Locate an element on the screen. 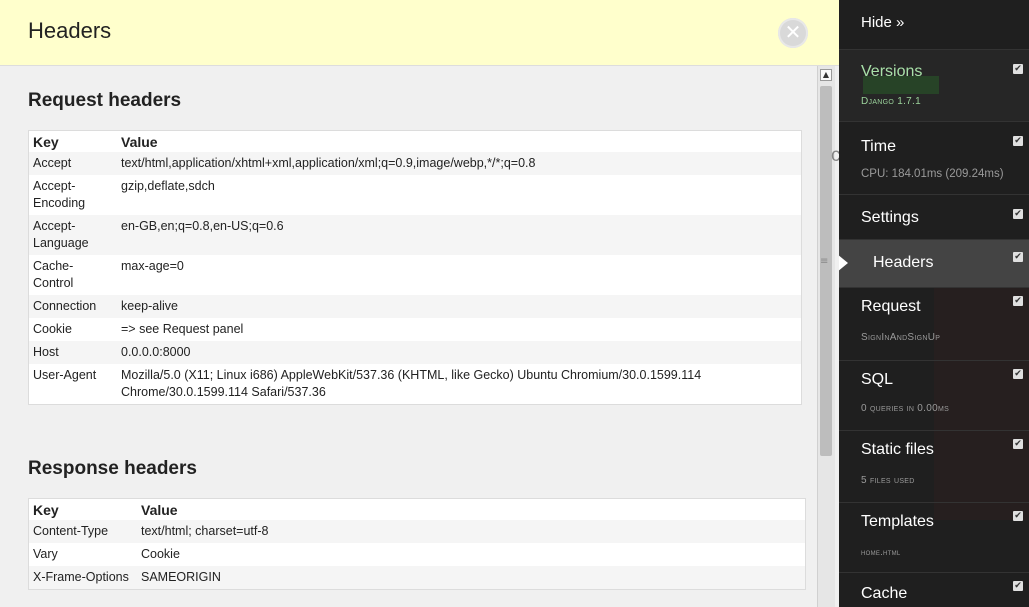  toolbar-item-static-files: Static files 5 files used ✔ is located at coordinates (934, 467).